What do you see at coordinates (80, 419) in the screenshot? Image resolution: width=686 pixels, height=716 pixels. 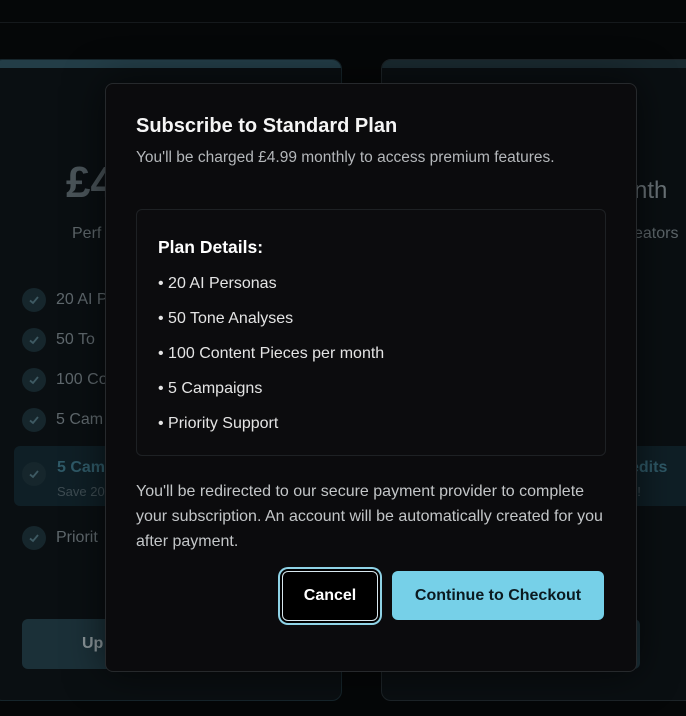 I see `feature-label: 5 Cam` at bounding box center [80, 419].